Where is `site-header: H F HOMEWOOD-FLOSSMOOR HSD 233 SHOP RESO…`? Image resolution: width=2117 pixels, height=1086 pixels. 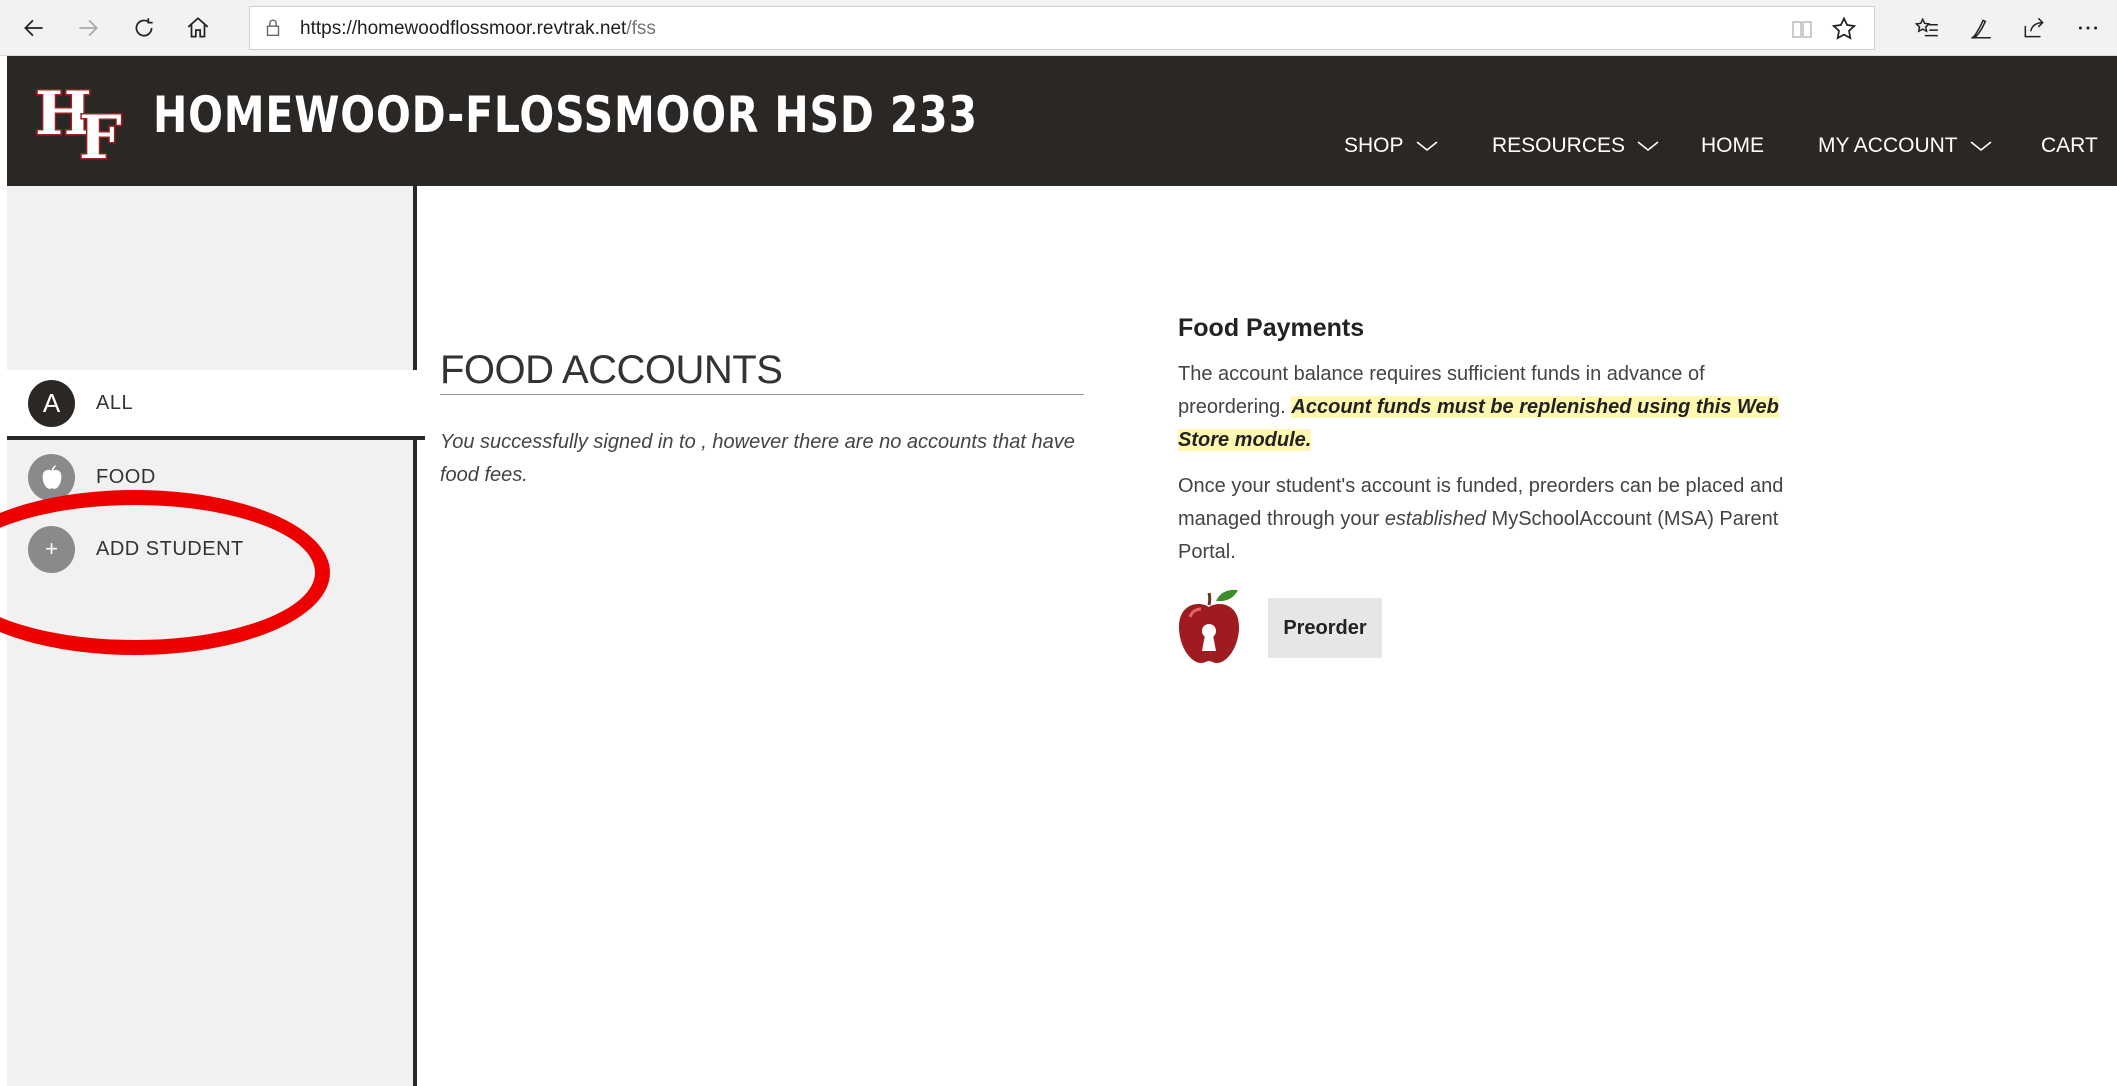 site-header: H F HOMEWOOD-FLOSSMOOR HSD 233 SHOP RESO… is located at coordinates (1062, 121).